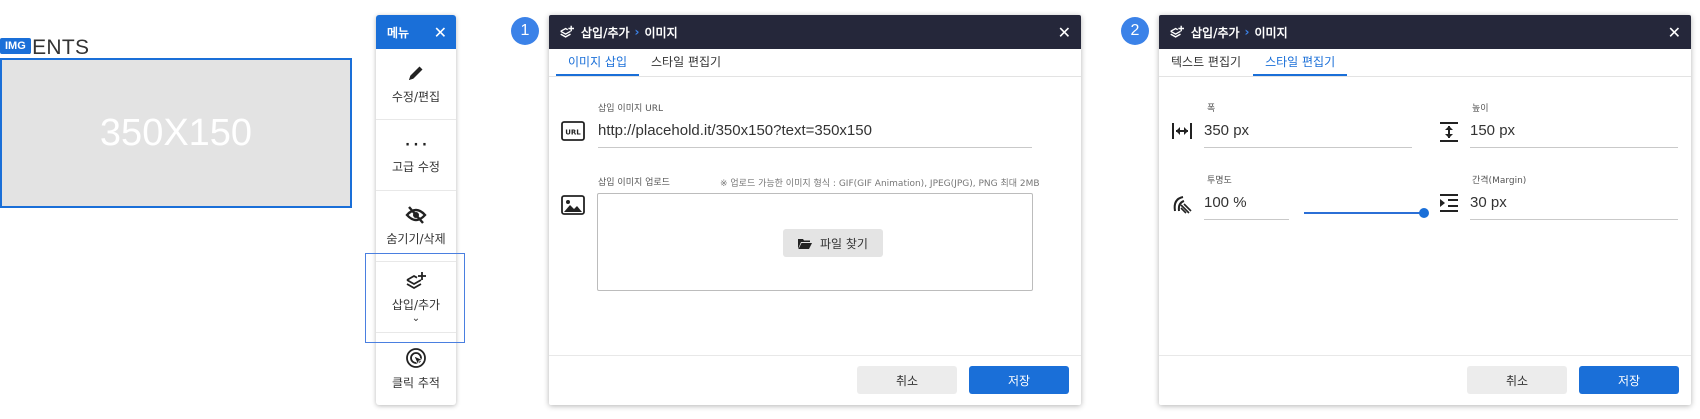 This screenshot has height=419, width=1700. I want to click on width-arrows-icon, so click(1182, 131).